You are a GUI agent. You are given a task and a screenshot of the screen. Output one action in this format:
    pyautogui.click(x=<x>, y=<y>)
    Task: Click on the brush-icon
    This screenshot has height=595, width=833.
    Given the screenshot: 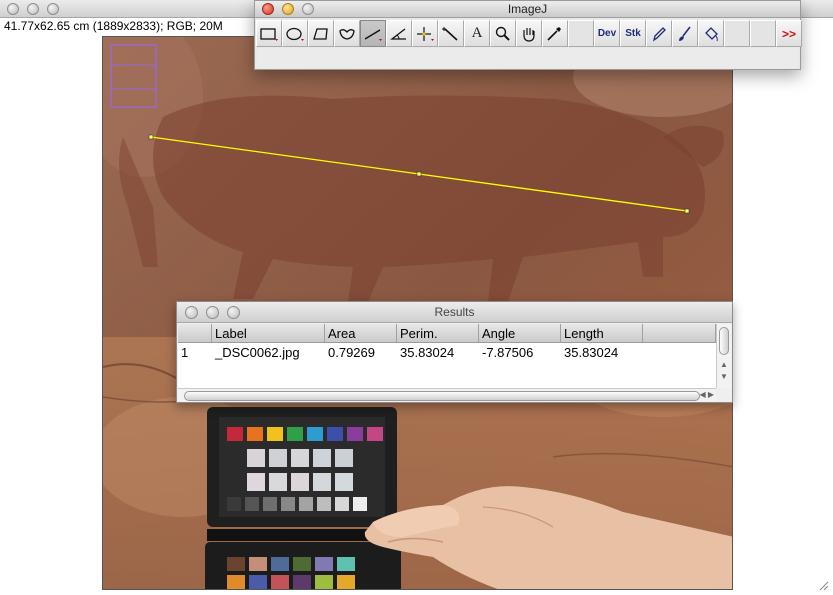 What is the action you would take?
    pyautogui.click(x=685, y=33)
    